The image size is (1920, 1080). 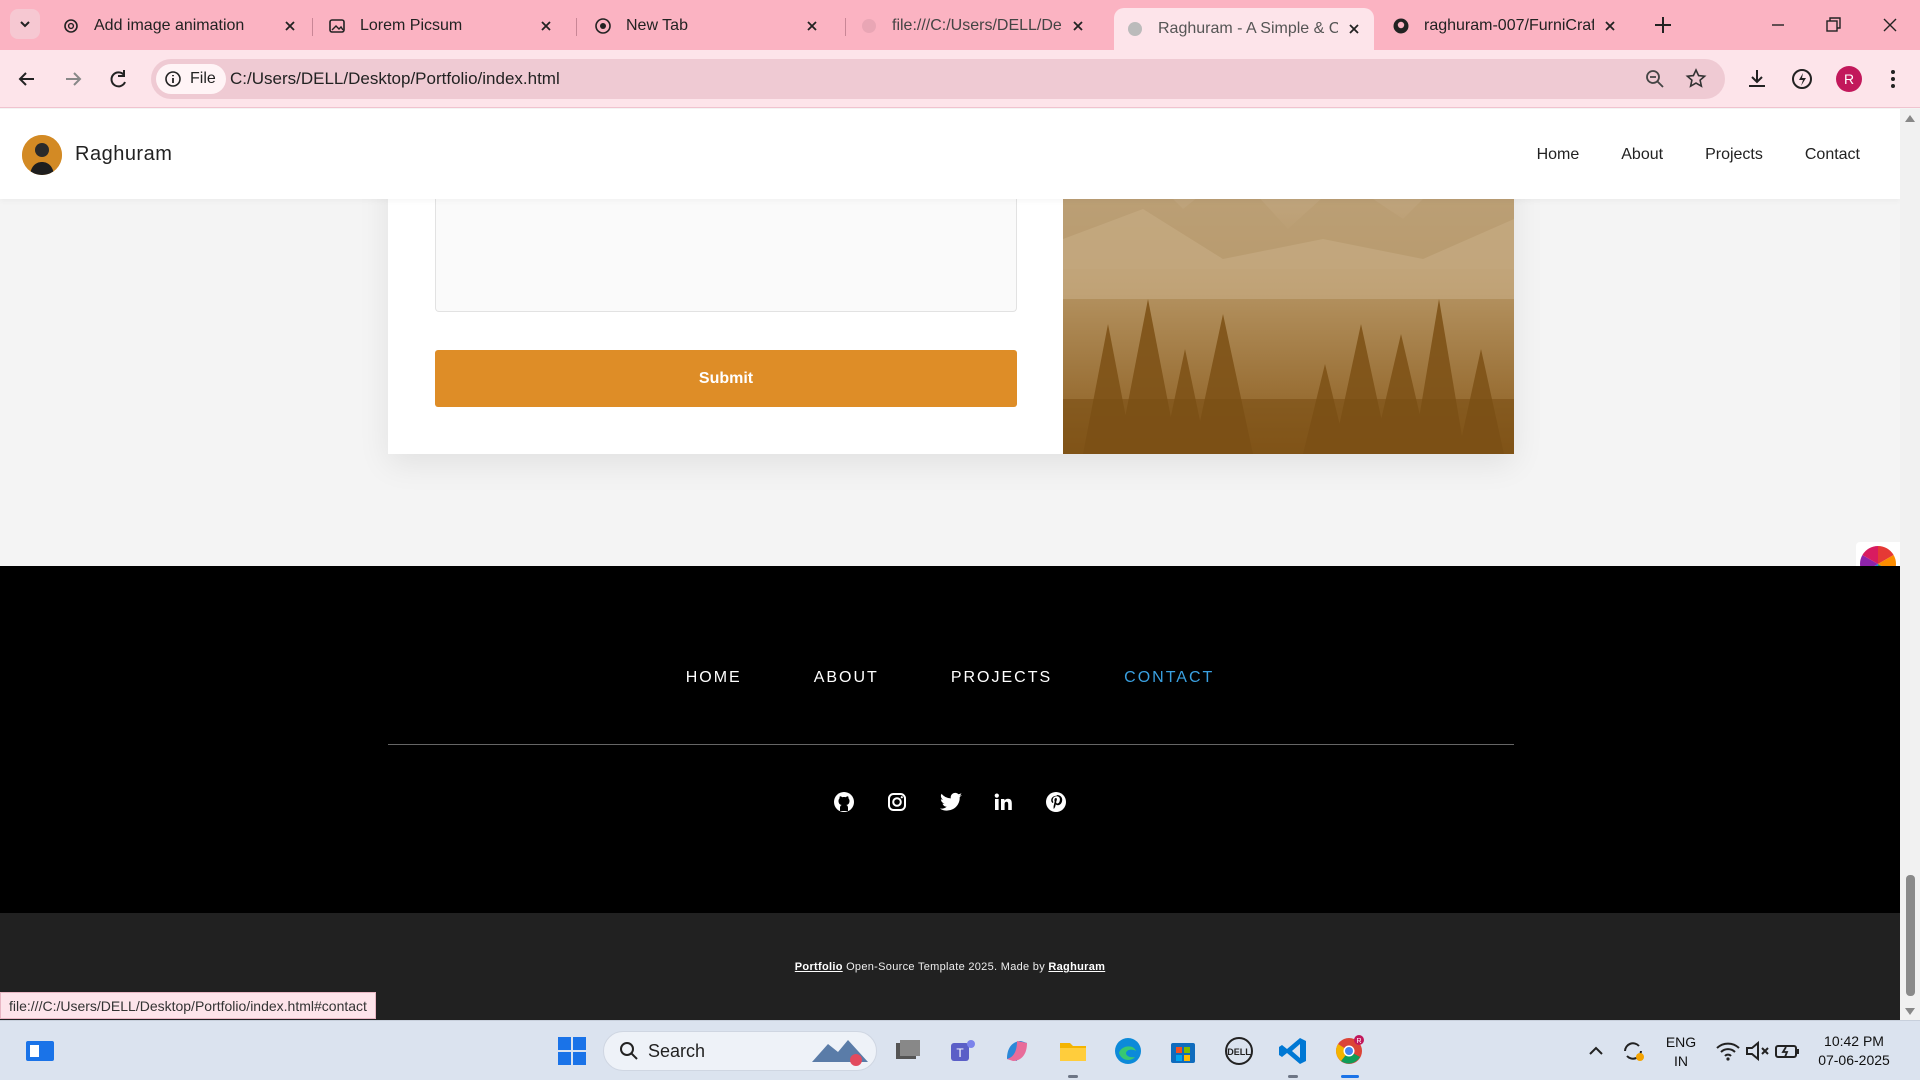 What do you see at coordinates (1169, 678) in the screenshot?
I see `footer-nav-contact: CONTACT` at bounding box center [1169, 678].